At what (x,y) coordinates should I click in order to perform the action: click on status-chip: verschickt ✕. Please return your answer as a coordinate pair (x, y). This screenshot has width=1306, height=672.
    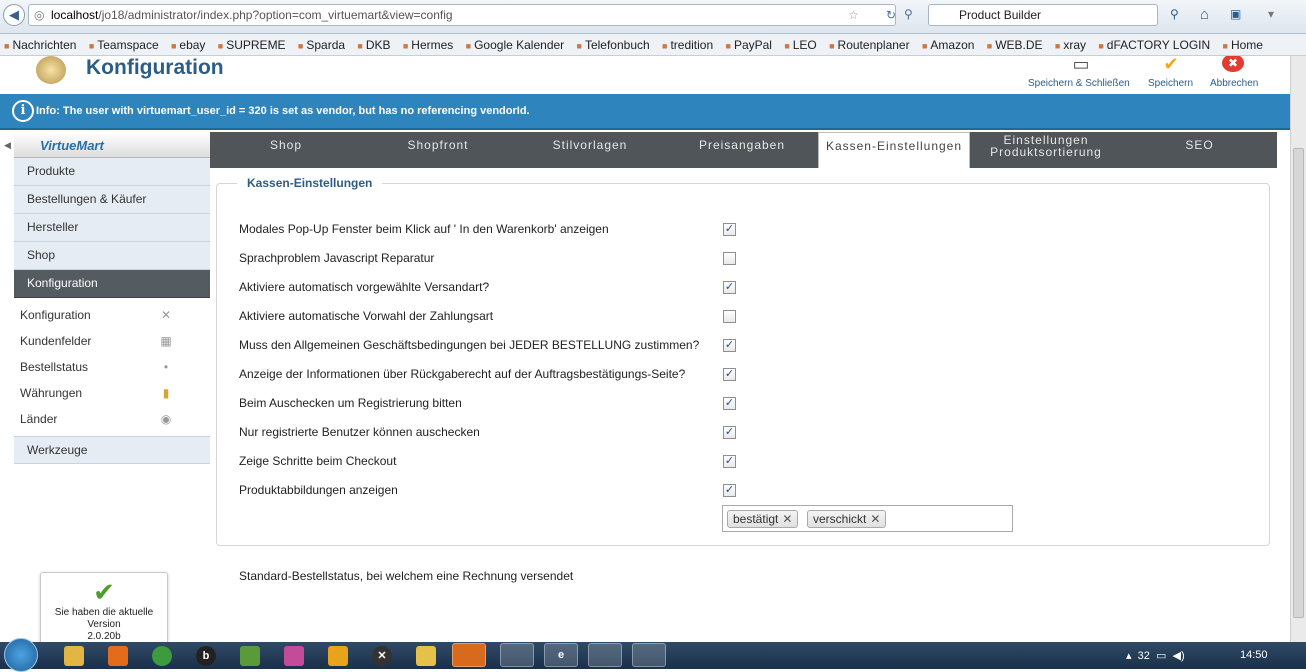
    Looking at the image, I should click on (847, 519).